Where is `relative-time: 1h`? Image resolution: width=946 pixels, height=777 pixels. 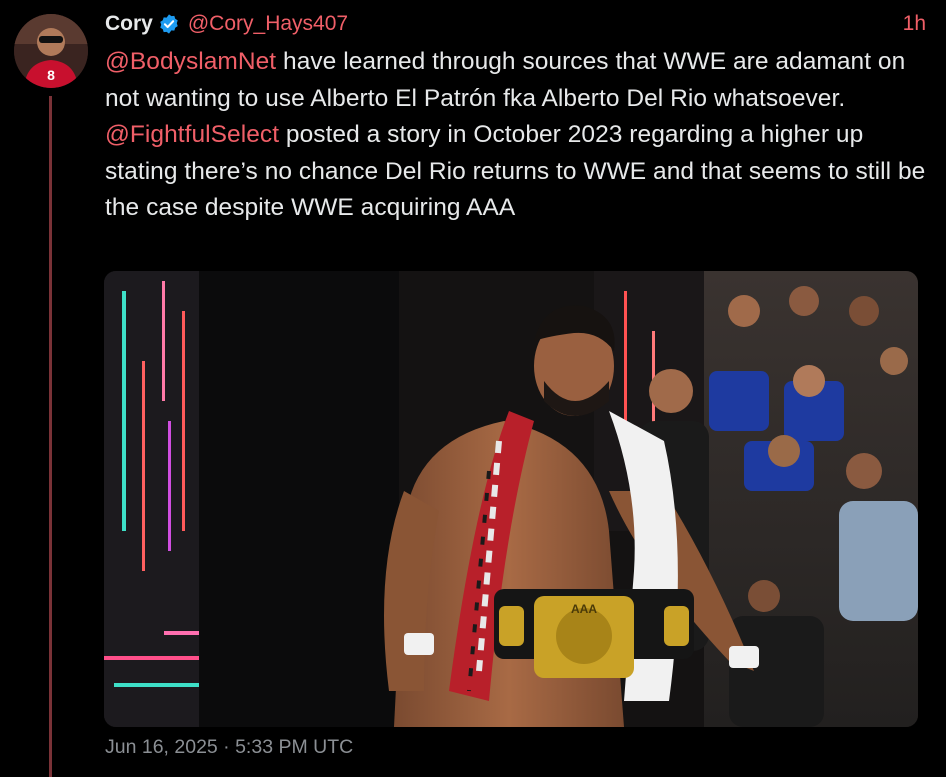
relative-time: 1h is located at coordinates (914, 24).